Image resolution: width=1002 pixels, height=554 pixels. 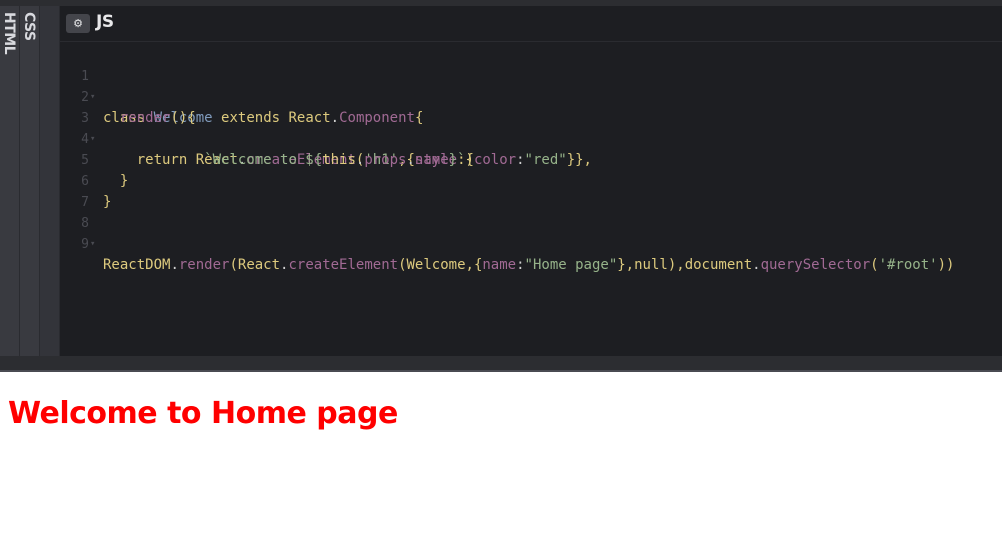 I want to click on code-line: 7, so click(x=531, y=190).